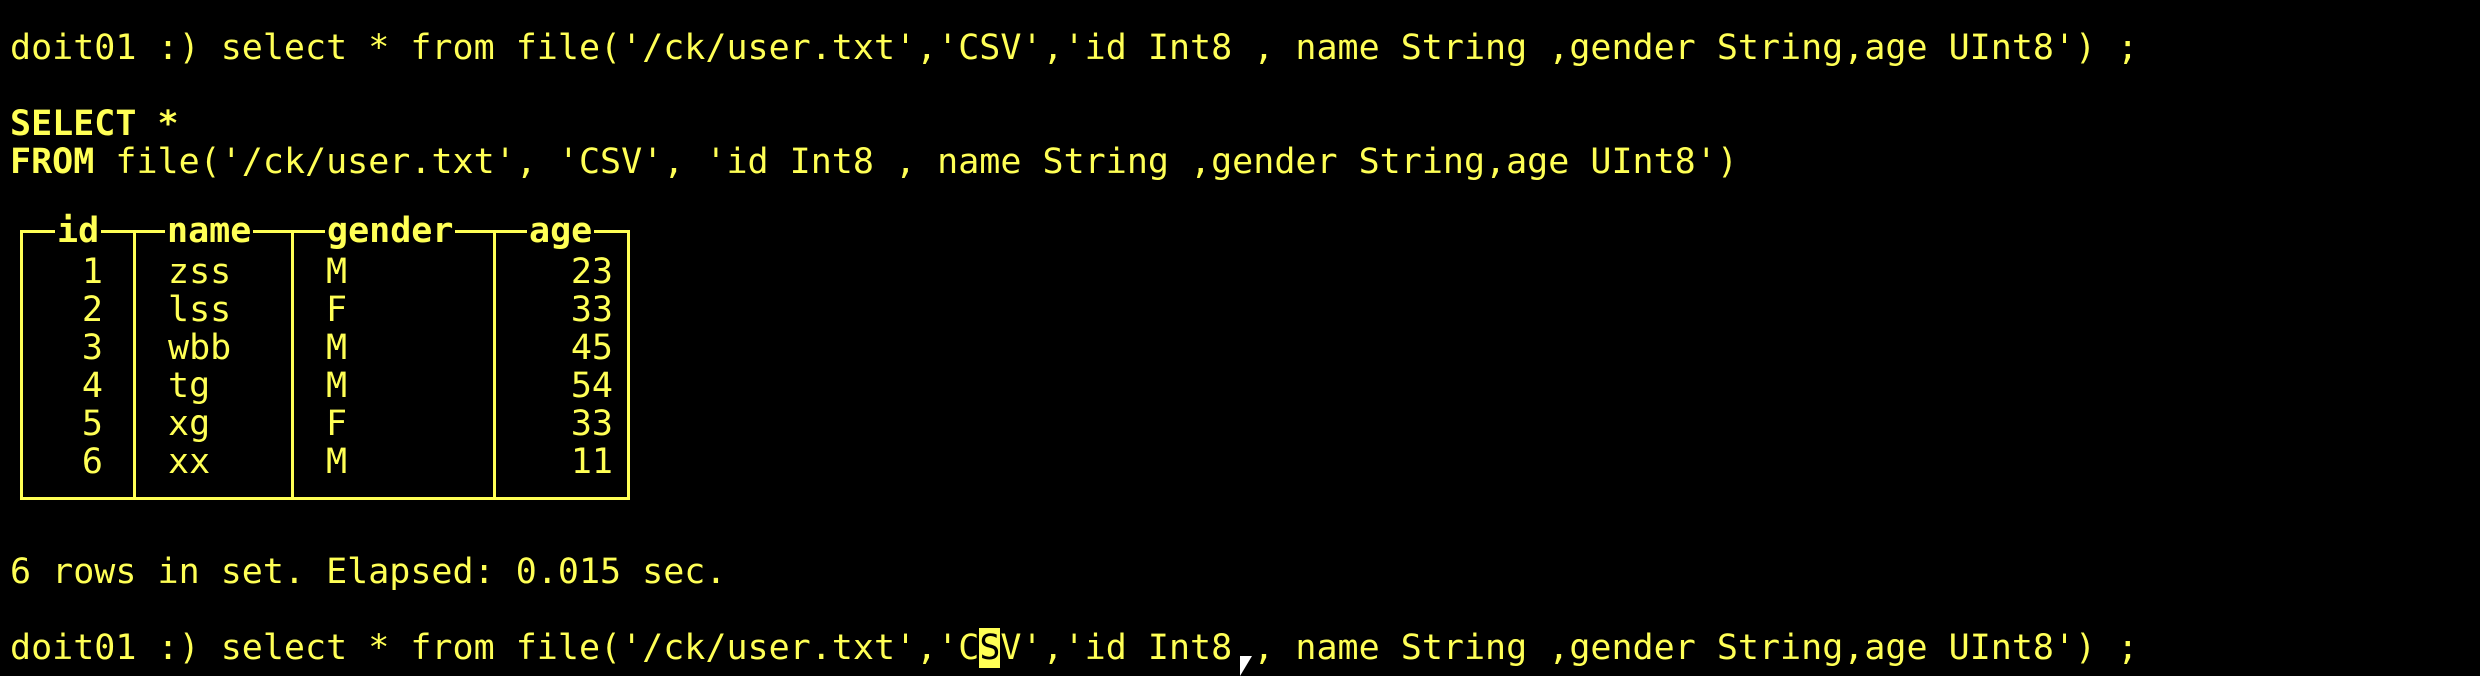 The height and width of the screenshot is (676, 2480). What do you see at coordinates (200, 348) in the screenshot?
I see `cell-name: wbb` at bounding box center [200, 348].